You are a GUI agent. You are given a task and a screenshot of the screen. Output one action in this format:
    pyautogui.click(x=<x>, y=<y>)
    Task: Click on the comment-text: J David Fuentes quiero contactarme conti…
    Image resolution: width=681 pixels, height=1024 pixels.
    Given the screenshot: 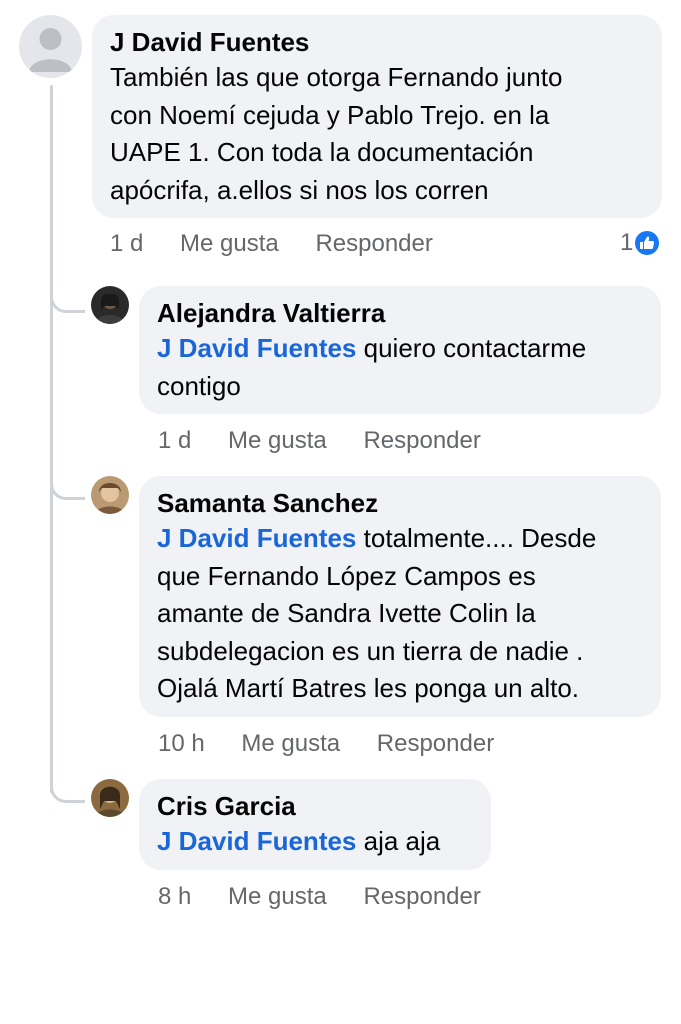 What is the action you would take?
    pyautogui.click(x=400, y=367)
    